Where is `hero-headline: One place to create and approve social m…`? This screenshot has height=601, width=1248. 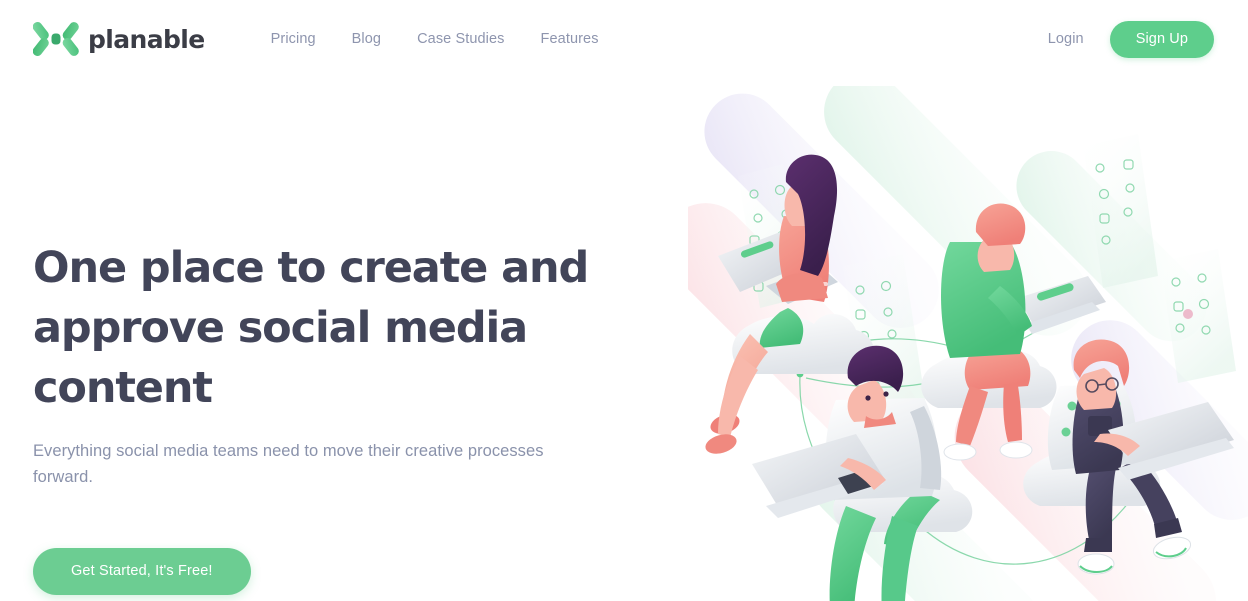
hero-headline: One place to create and approve social m… is located at coordinates (311, 328).